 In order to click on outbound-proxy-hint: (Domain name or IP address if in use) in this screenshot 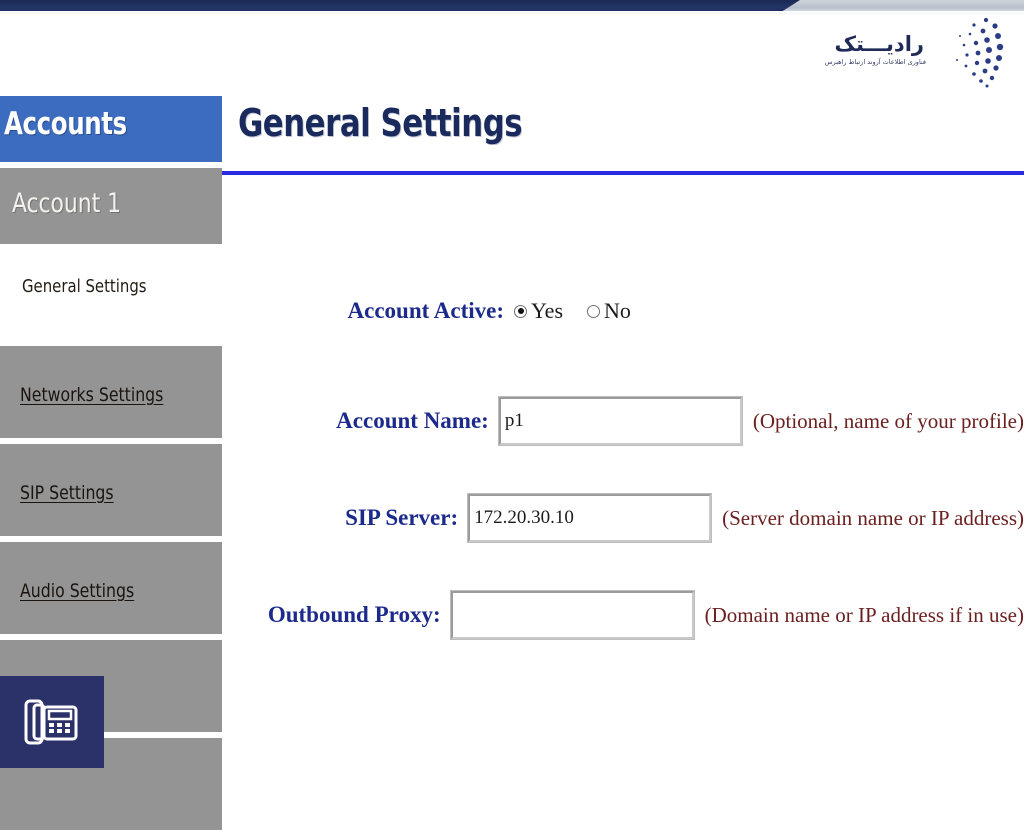, I will do `click(864, 614)`.